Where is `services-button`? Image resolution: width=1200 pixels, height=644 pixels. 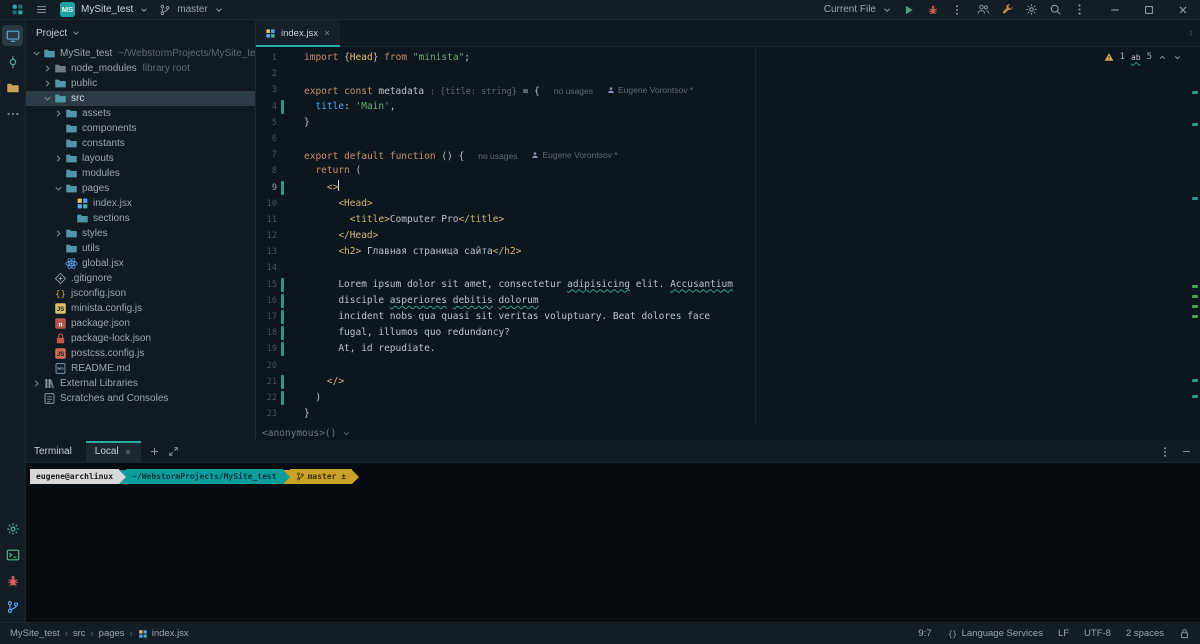
services-button is located at coordinates (1007, 10).